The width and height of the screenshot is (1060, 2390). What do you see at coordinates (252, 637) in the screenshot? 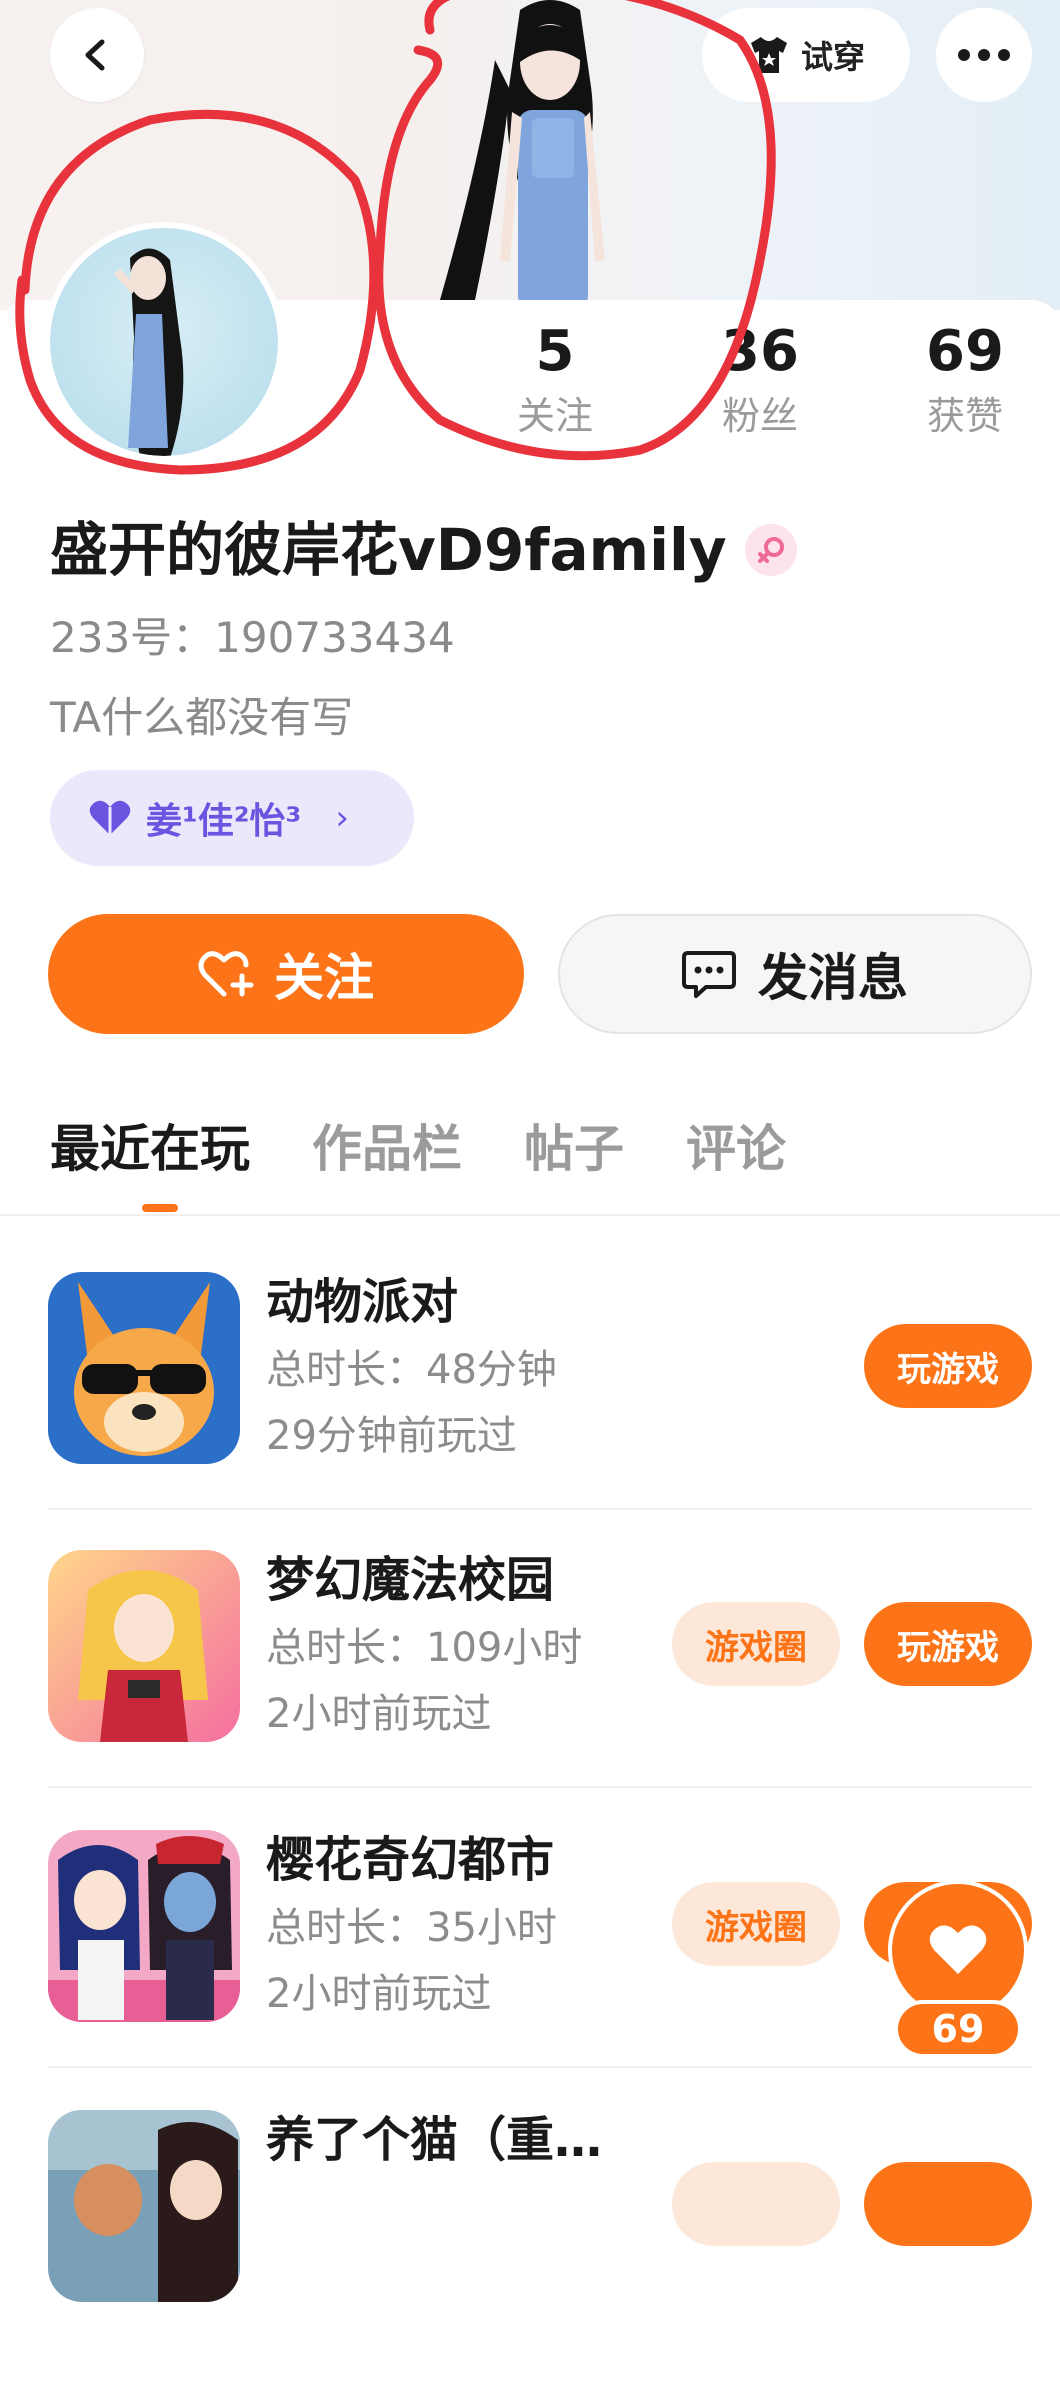
I see `account-id: 233号：190733434` at bounding box center [252, 637].